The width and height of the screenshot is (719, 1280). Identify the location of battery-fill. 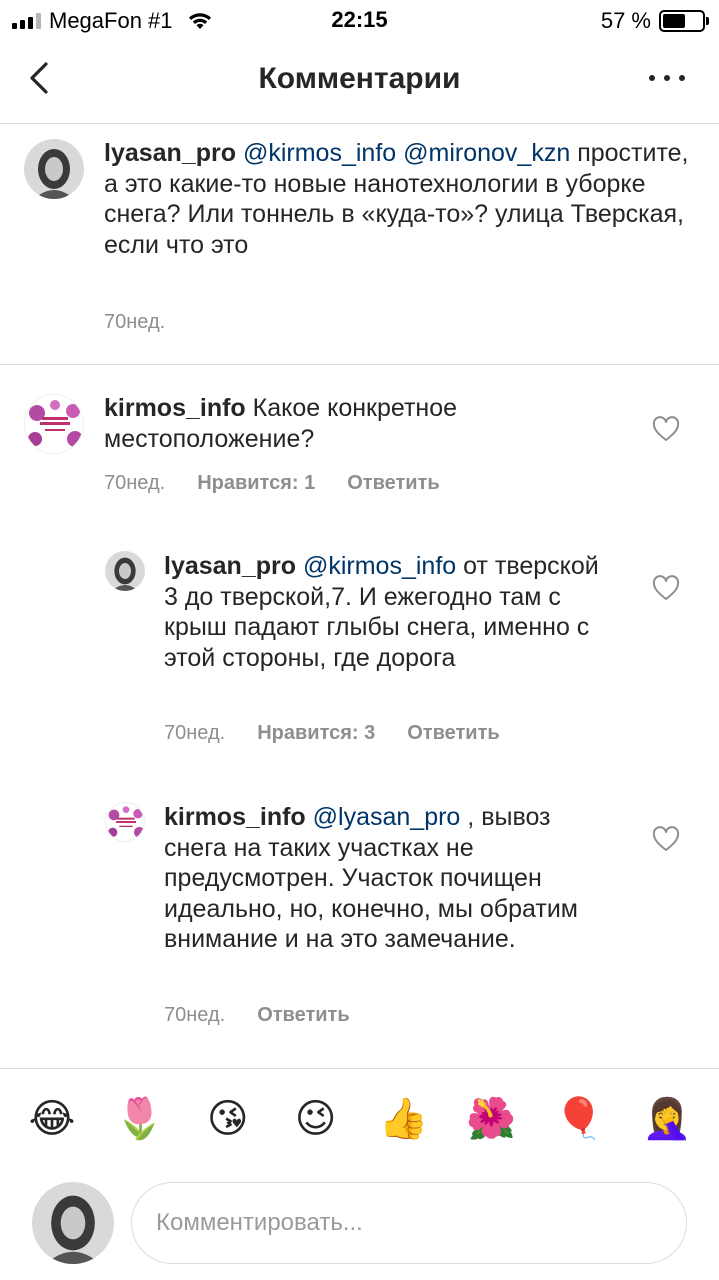
(674, 21).